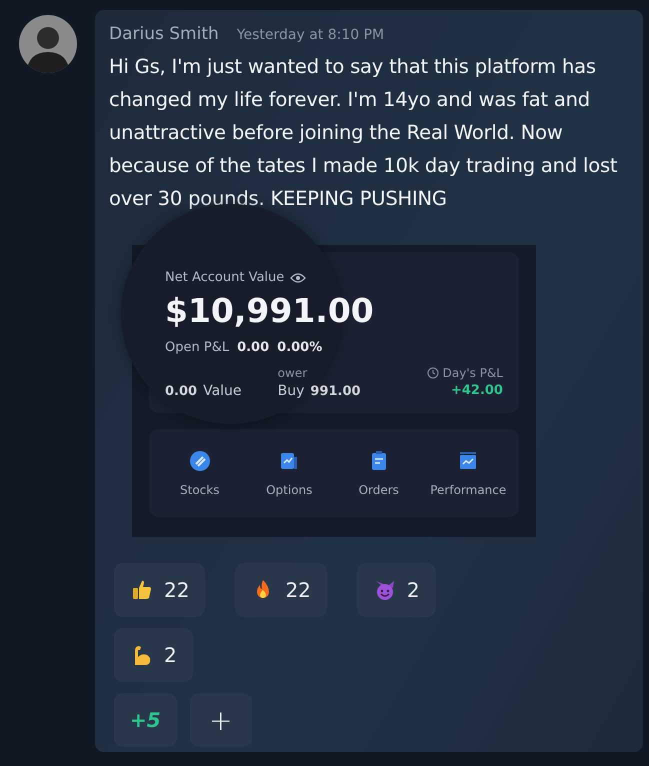 Image resolution: width=649 pixels, height=766 pixels. I want to click on stat-label: ower, so click(293, 373).